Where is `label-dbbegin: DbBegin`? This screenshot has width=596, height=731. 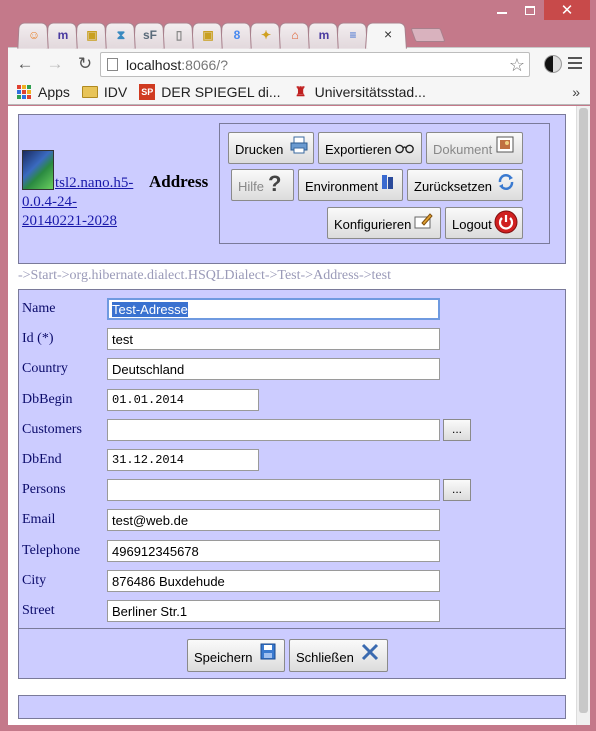
label-dbbegin: DbBegin is located at coordinates (47, 399).